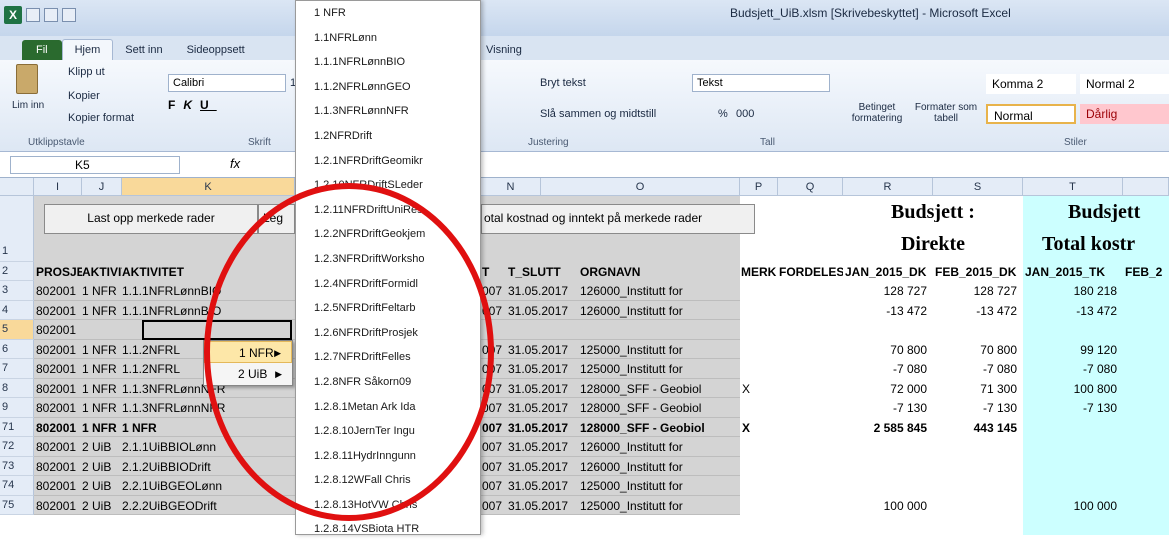 This screenshot has width=1169, height=542. I want to click on dropdown-item: 1 NFR, so click(388, 13).